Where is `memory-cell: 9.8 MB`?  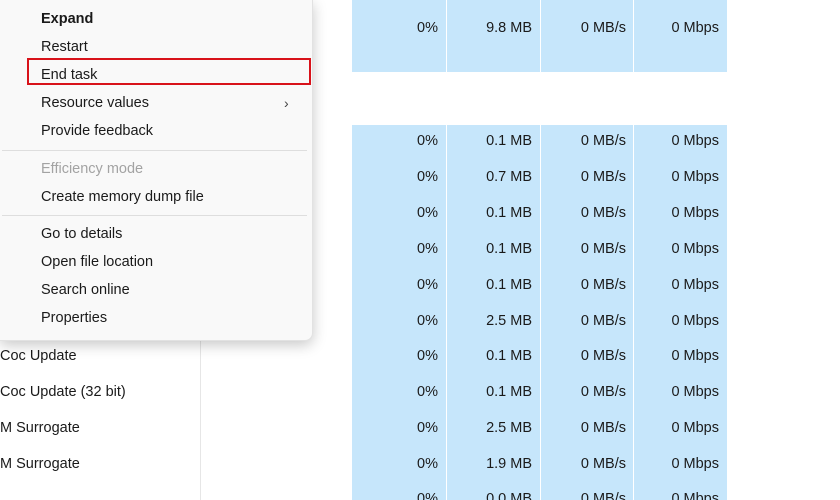
memory-cell: 9.8 MB is located at coordinates (509, 28).